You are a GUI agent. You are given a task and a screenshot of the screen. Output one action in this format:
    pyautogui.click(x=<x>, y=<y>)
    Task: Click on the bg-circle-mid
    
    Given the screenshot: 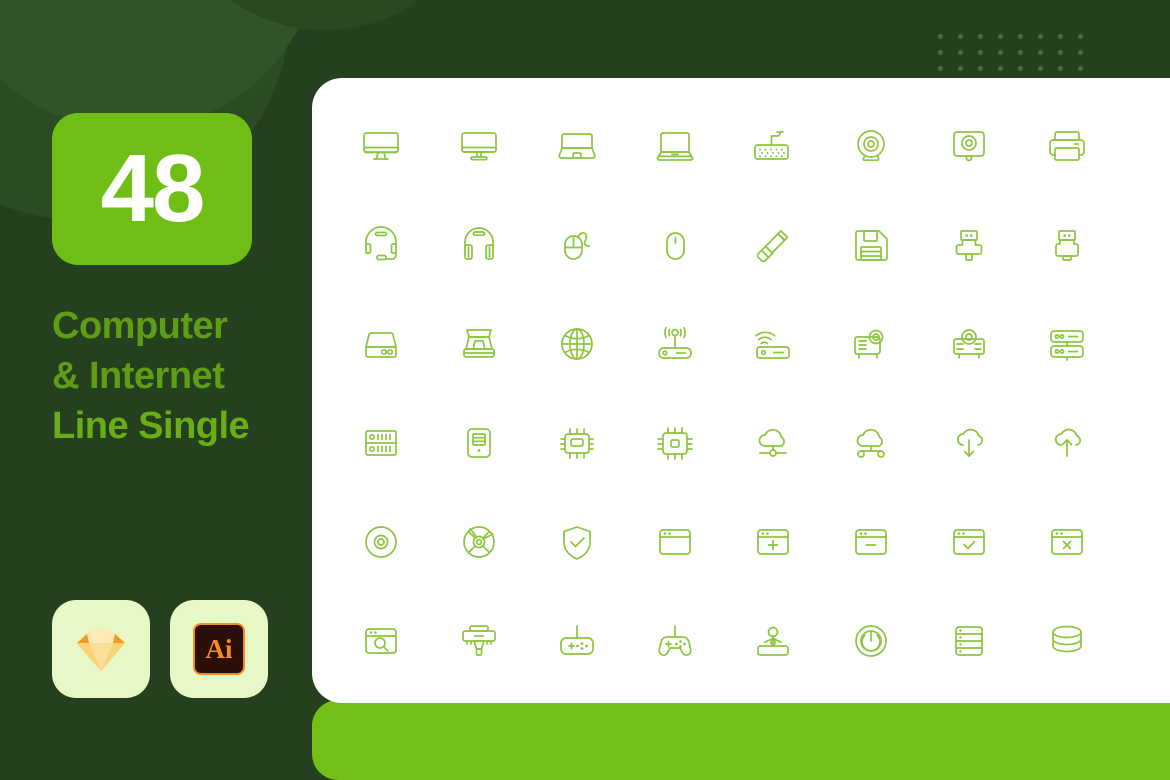 What is the action you would take?
    pyautogui.click(x=160, y=65)
    